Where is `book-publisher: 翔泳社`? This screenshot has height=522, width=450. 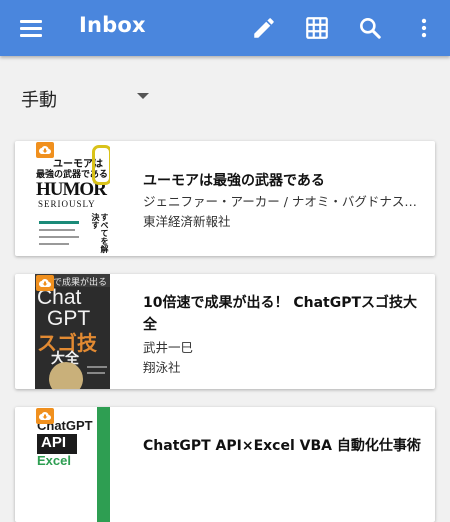 book-publisher: 翔泳社 is located at coordinates (162, 367).